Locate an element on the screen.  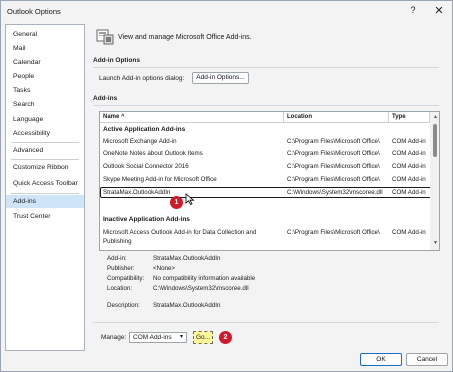
addin-name: Outlook Social Connector 2016 is located at coordinates (146, 166).